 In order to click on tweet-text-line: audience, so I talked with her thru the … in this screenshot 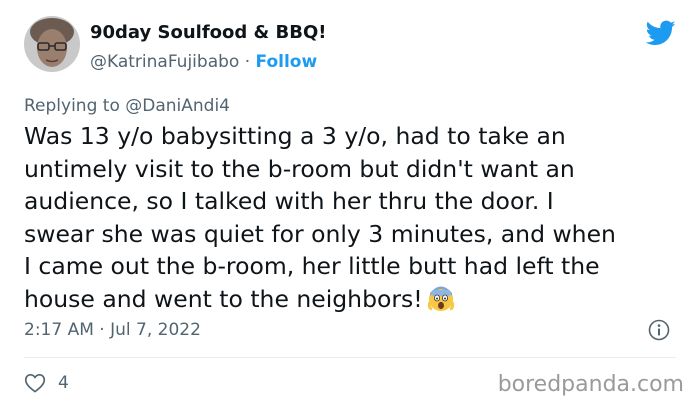, I will do `click(289, 201)`.